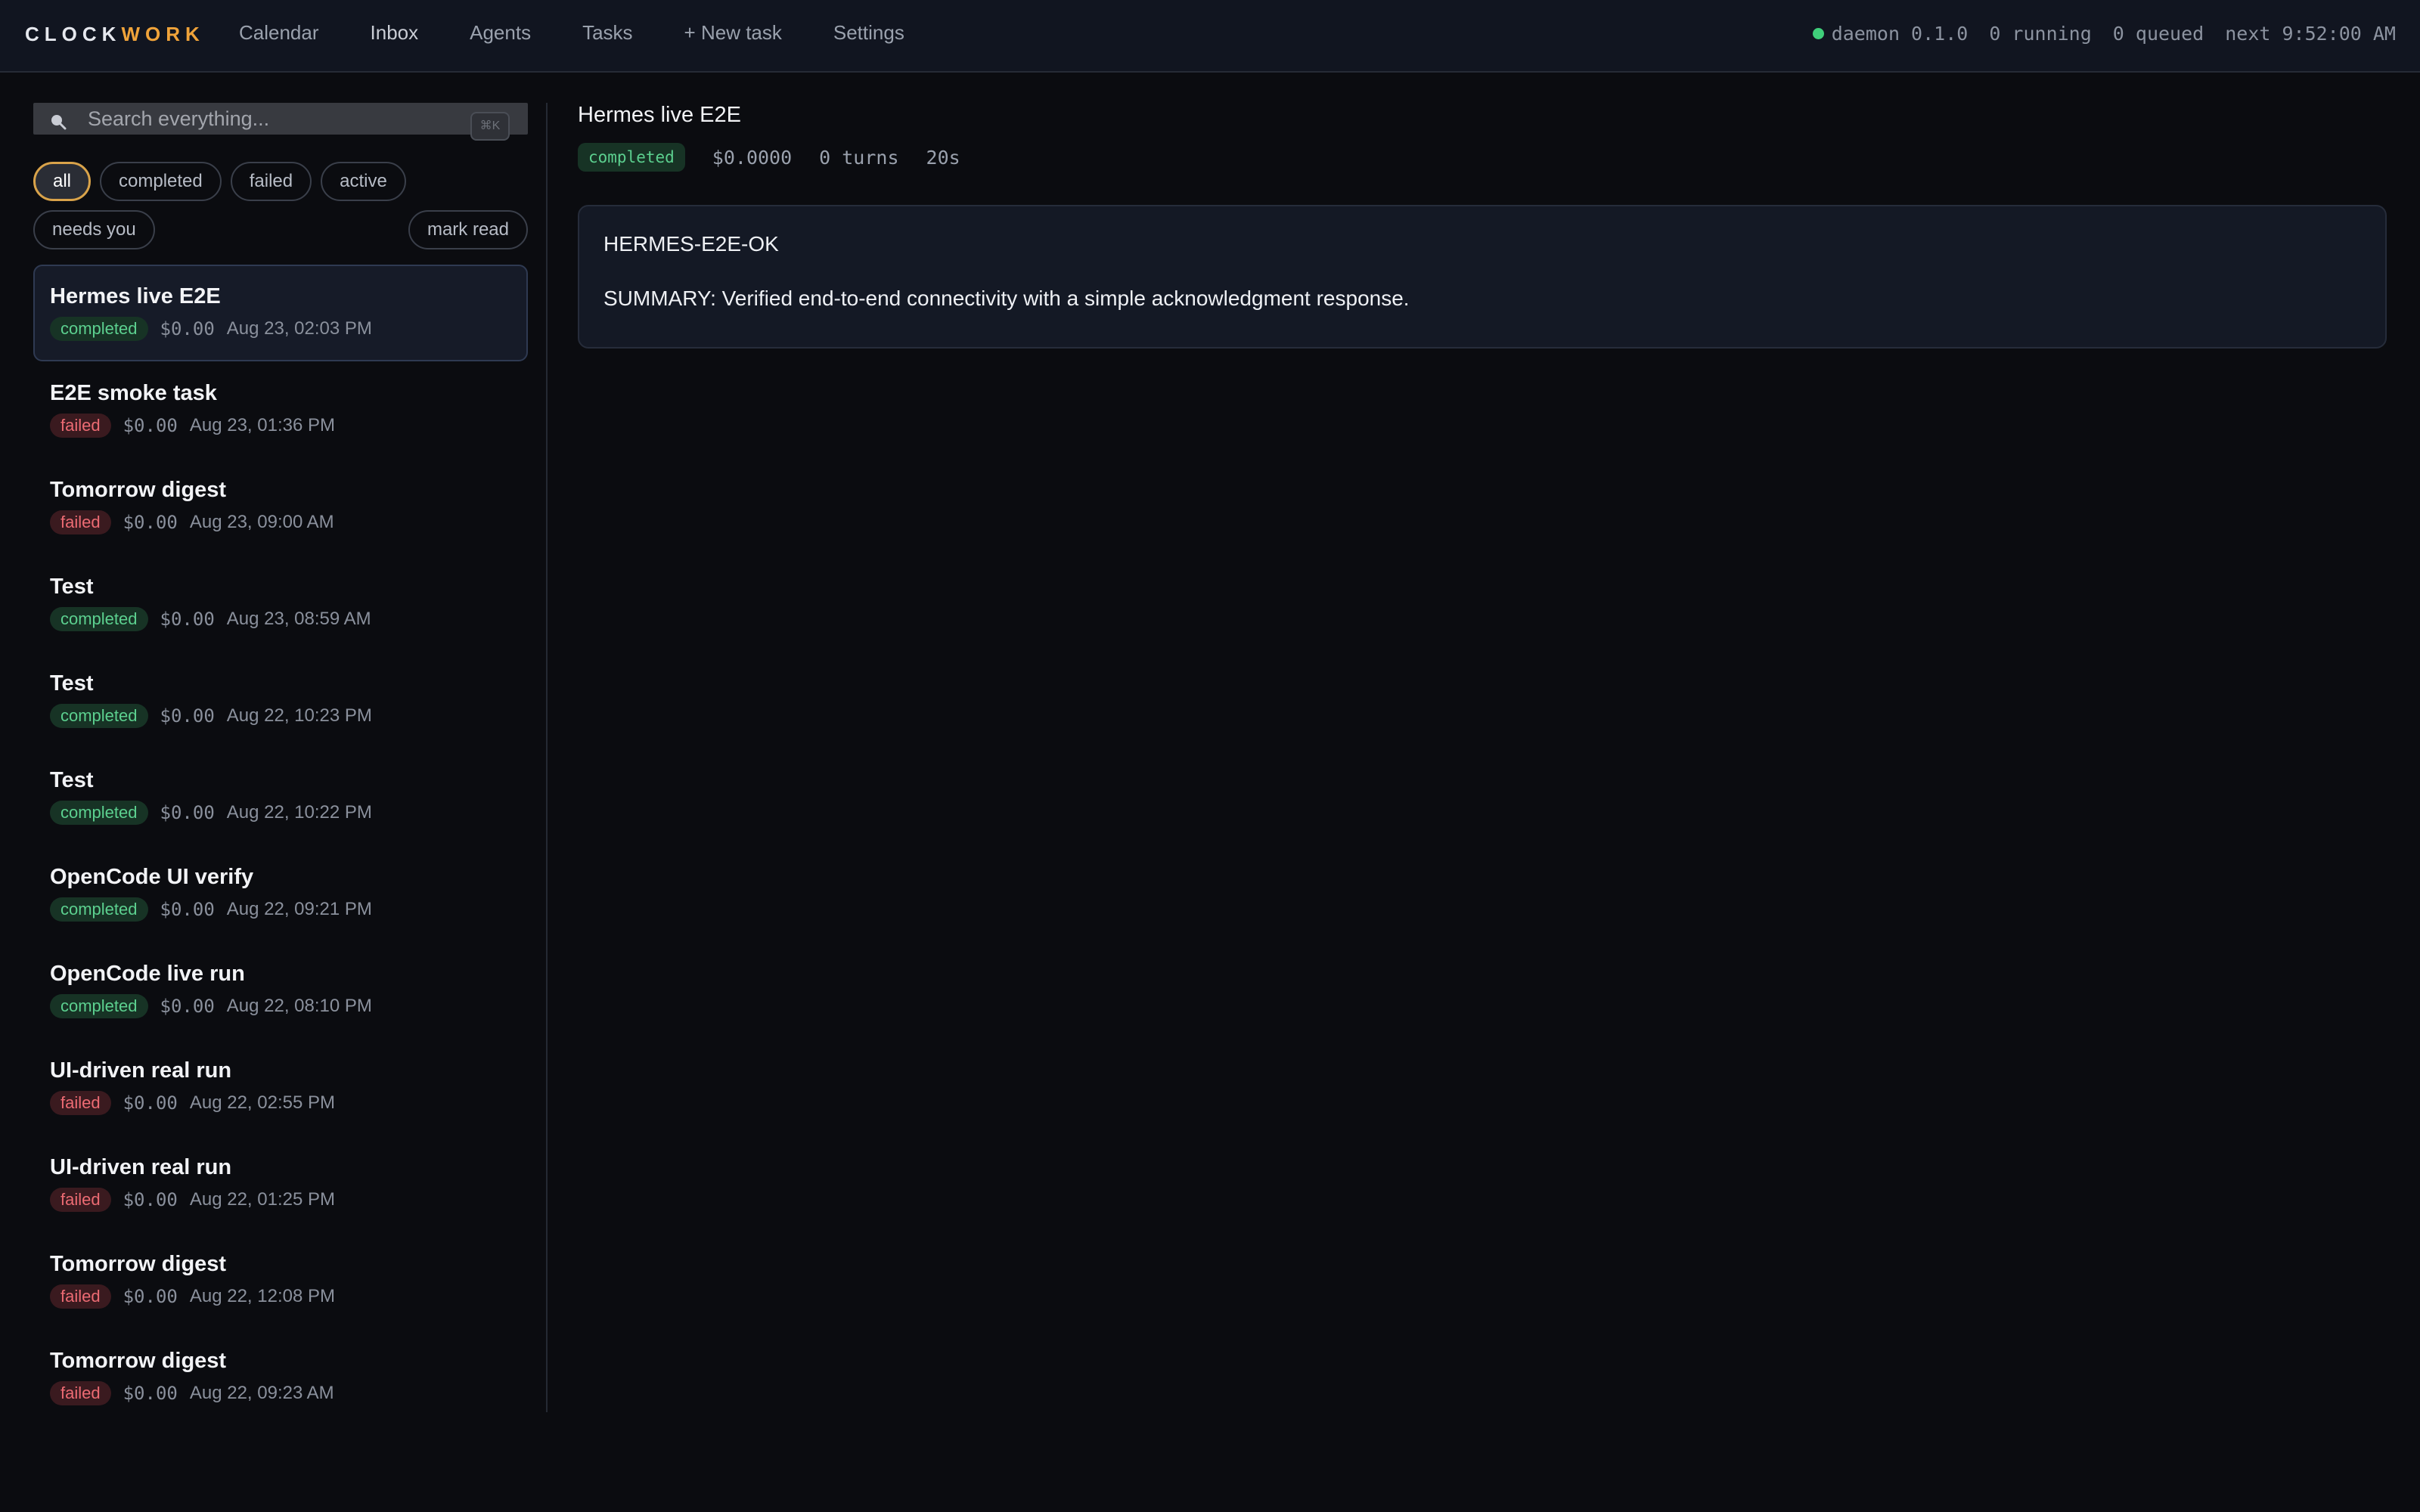 This screenshot has height=1512, width=2420. What do you see at coordinates (135, 296) in the screenshot?
I see `task-title: Hermes live E2E` at bounding box center [135, 296].